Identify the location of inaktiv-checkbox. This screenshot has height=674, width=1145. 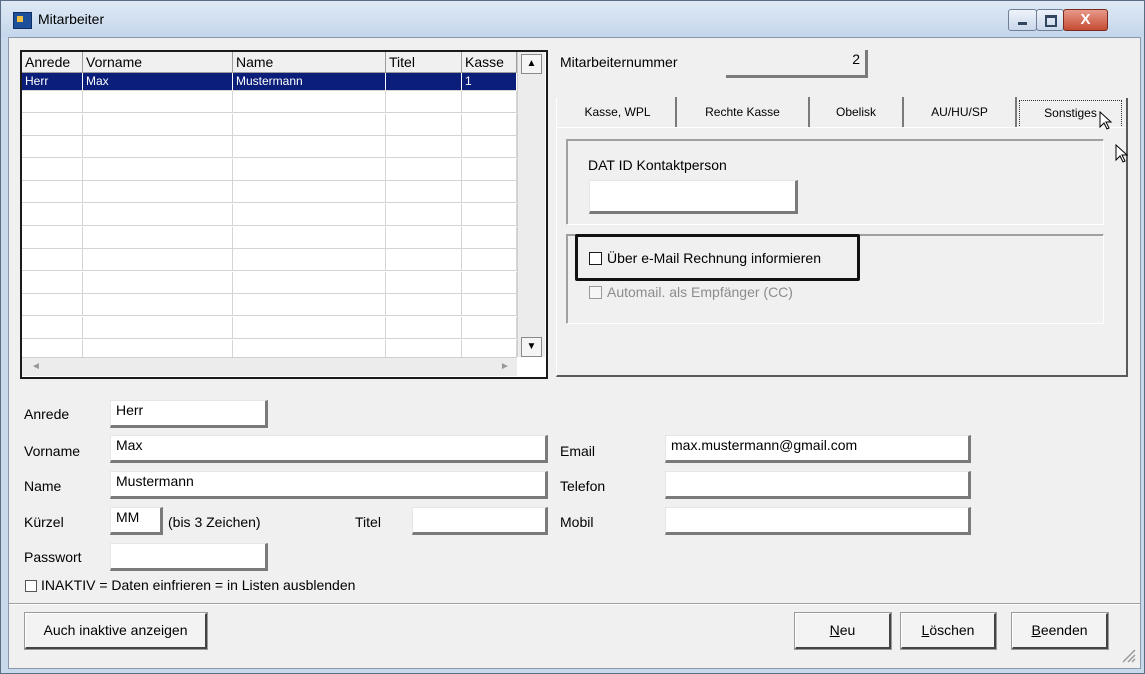
(31, 586).